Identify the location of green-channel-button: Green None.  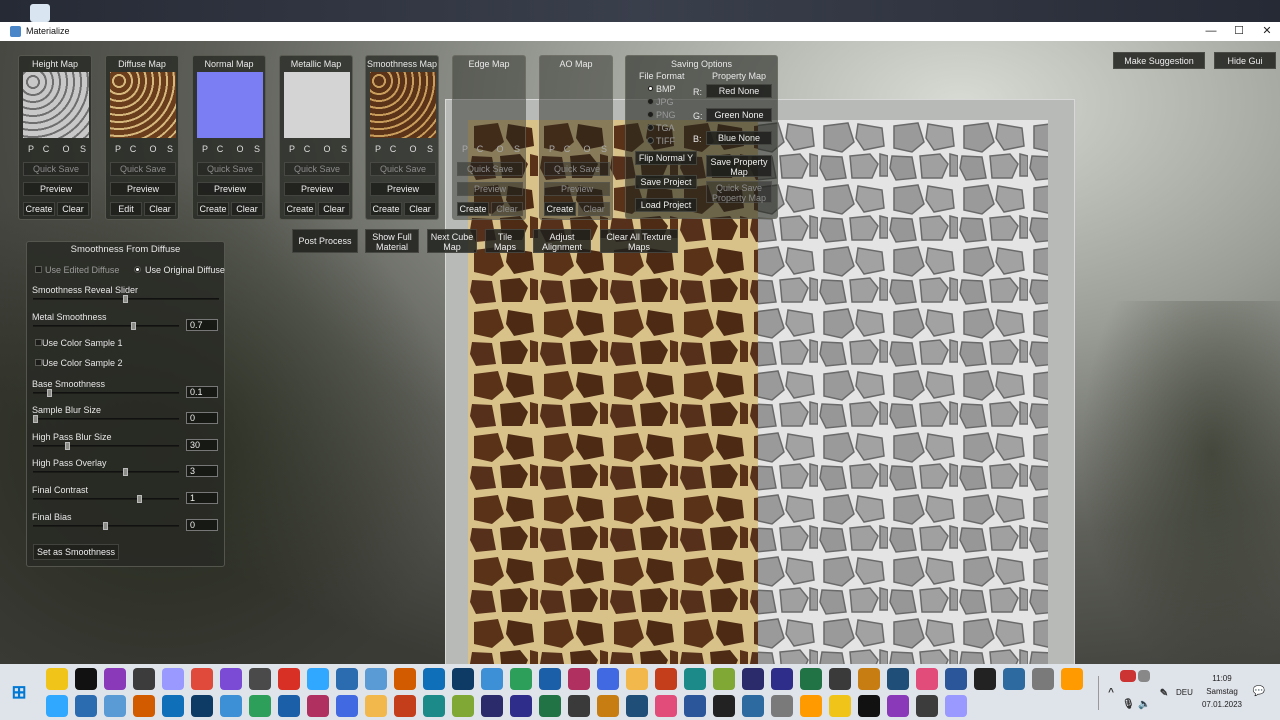
(739, 115).